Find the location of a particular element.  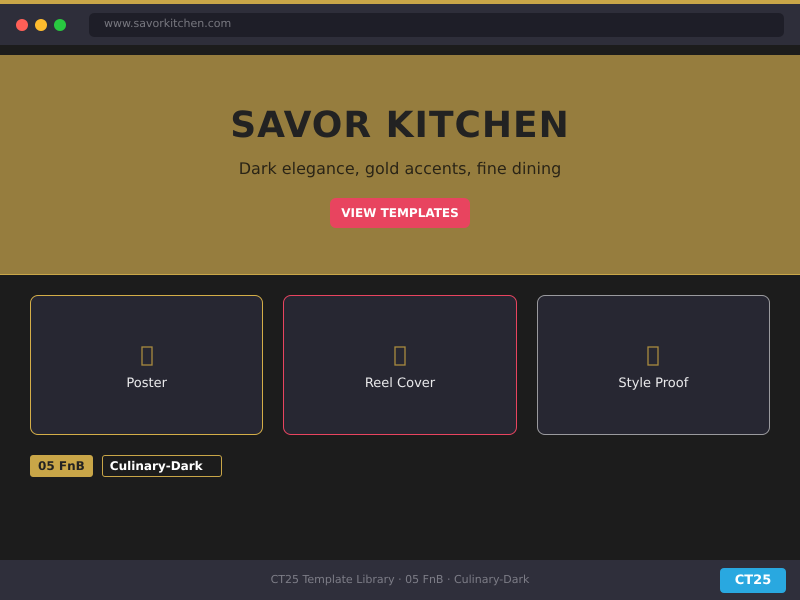

footer-badge: CT25 is located at coordinates (753, 580).